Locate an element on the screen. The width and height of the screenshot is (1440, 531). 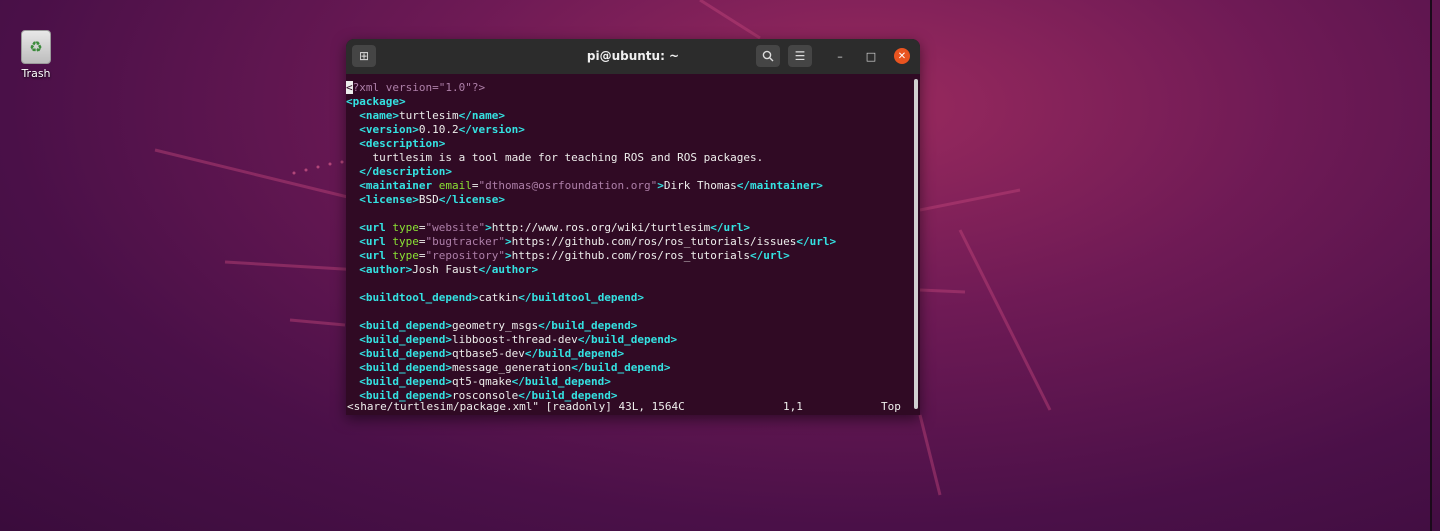
code-token: <author> is located at coordinates (386, 269).